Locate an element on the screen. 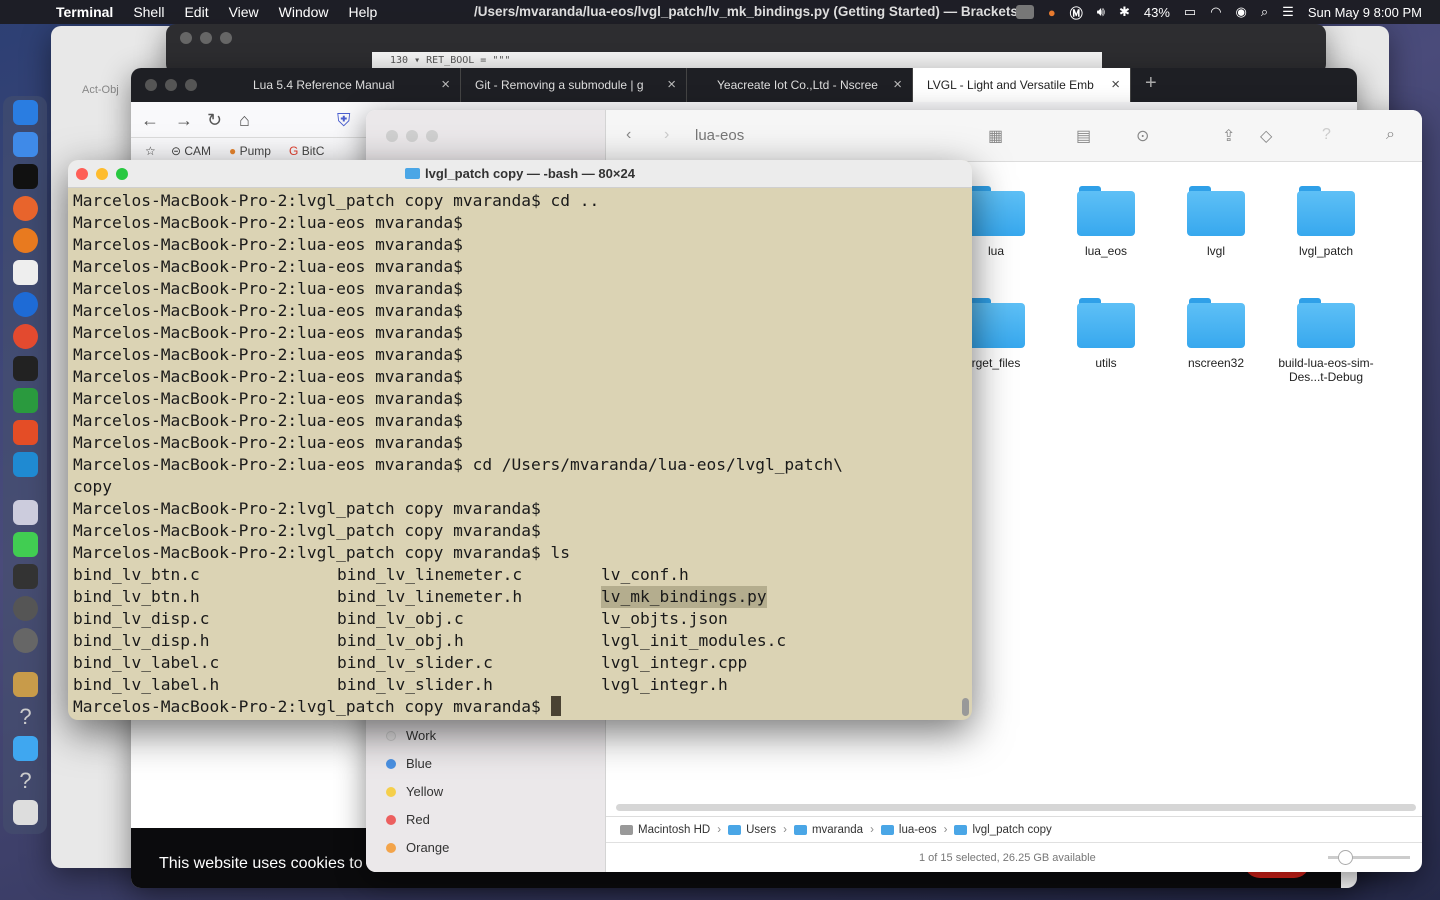  volume-icon: 🔊︎ is located at coordinates (1101, 12).